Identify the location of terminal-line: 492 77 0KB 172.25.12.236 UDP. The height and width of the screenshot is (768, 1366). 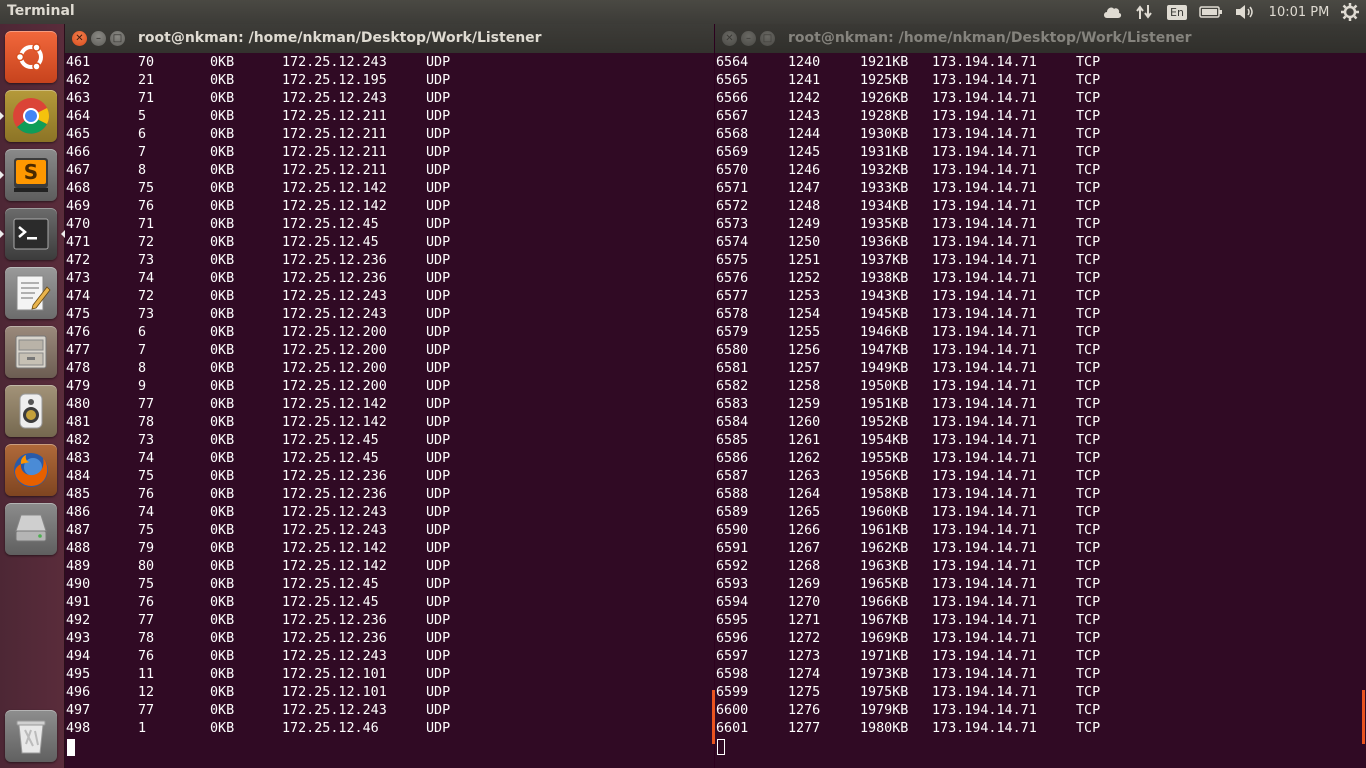
(390, 621).